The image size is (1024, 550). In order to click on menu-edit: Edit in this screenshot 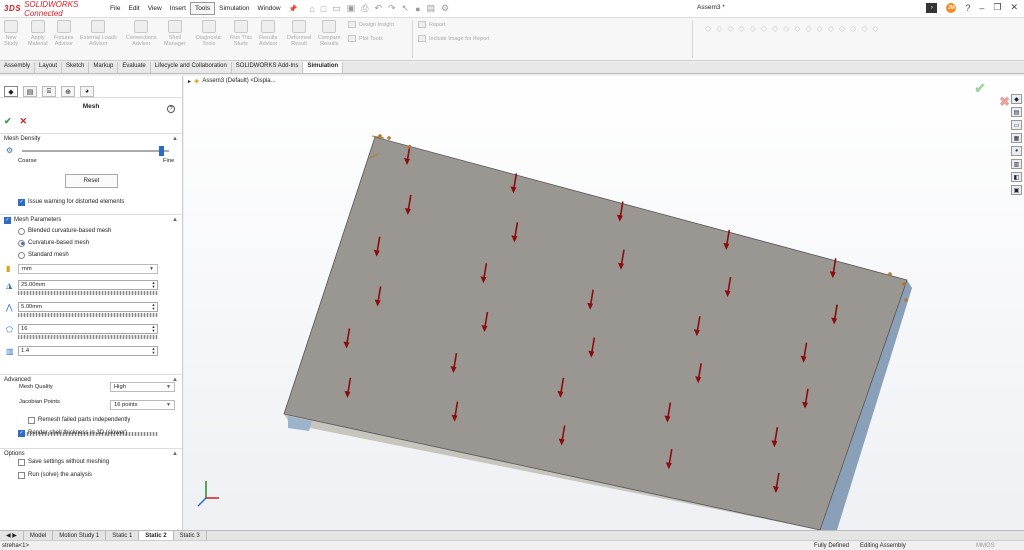, I will do `click(133, 8)`.